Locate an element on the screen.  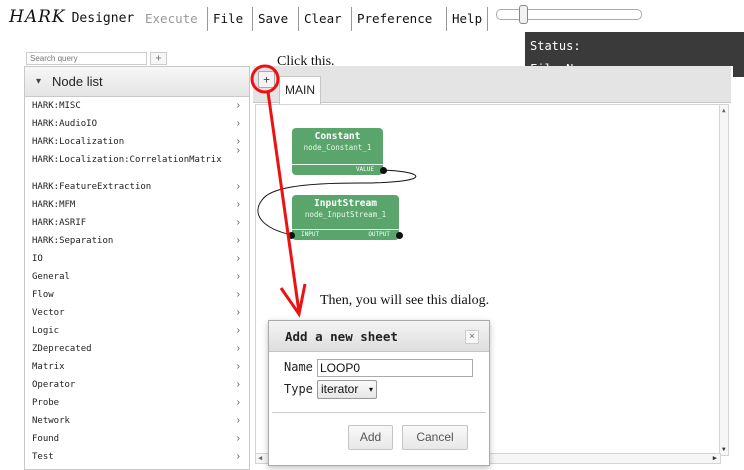
node-list-item-label: IO is located at coordinates (37, 259).